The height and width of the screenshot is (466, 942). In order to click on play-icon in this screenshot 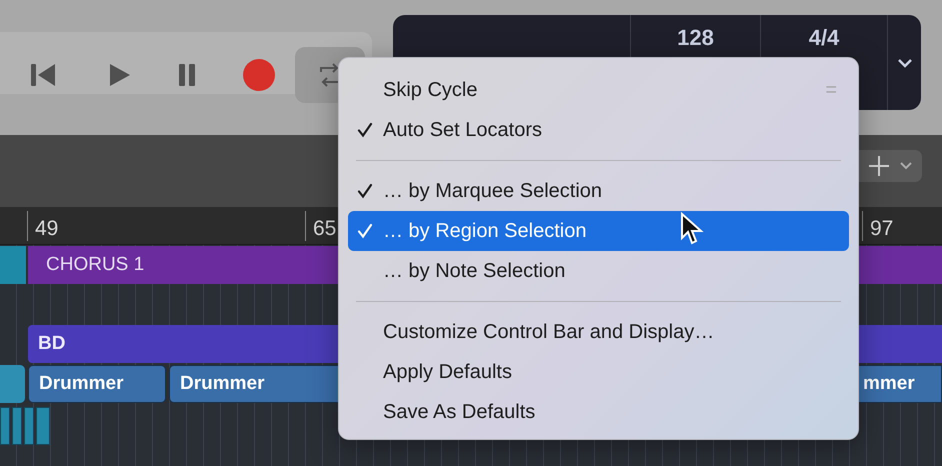, I will do `click(119, 75)`.